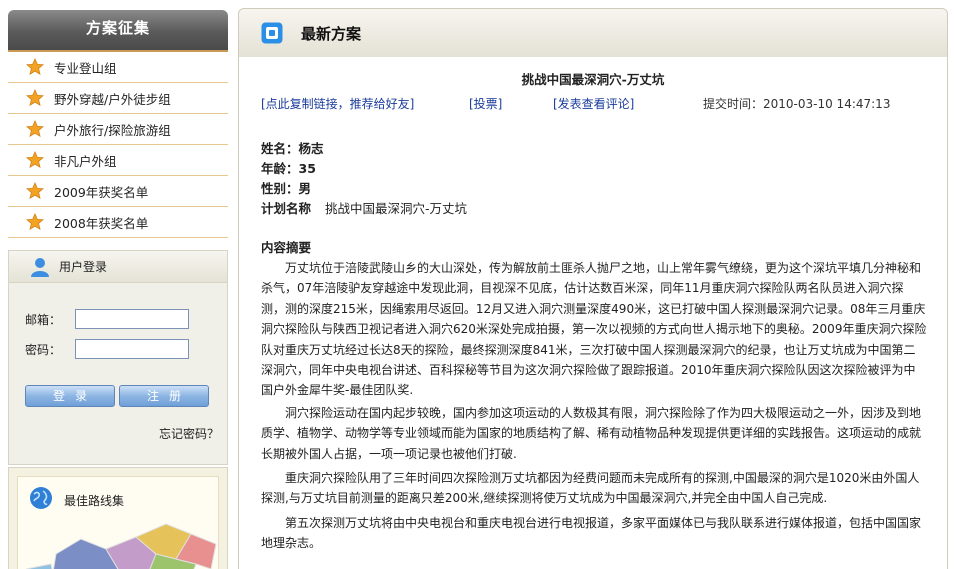 The width and height of the screenshot is (956, 569). Describe the element at coordinates (593, 33) in the screenshot. I see `main-header: 最新方案` at that location.